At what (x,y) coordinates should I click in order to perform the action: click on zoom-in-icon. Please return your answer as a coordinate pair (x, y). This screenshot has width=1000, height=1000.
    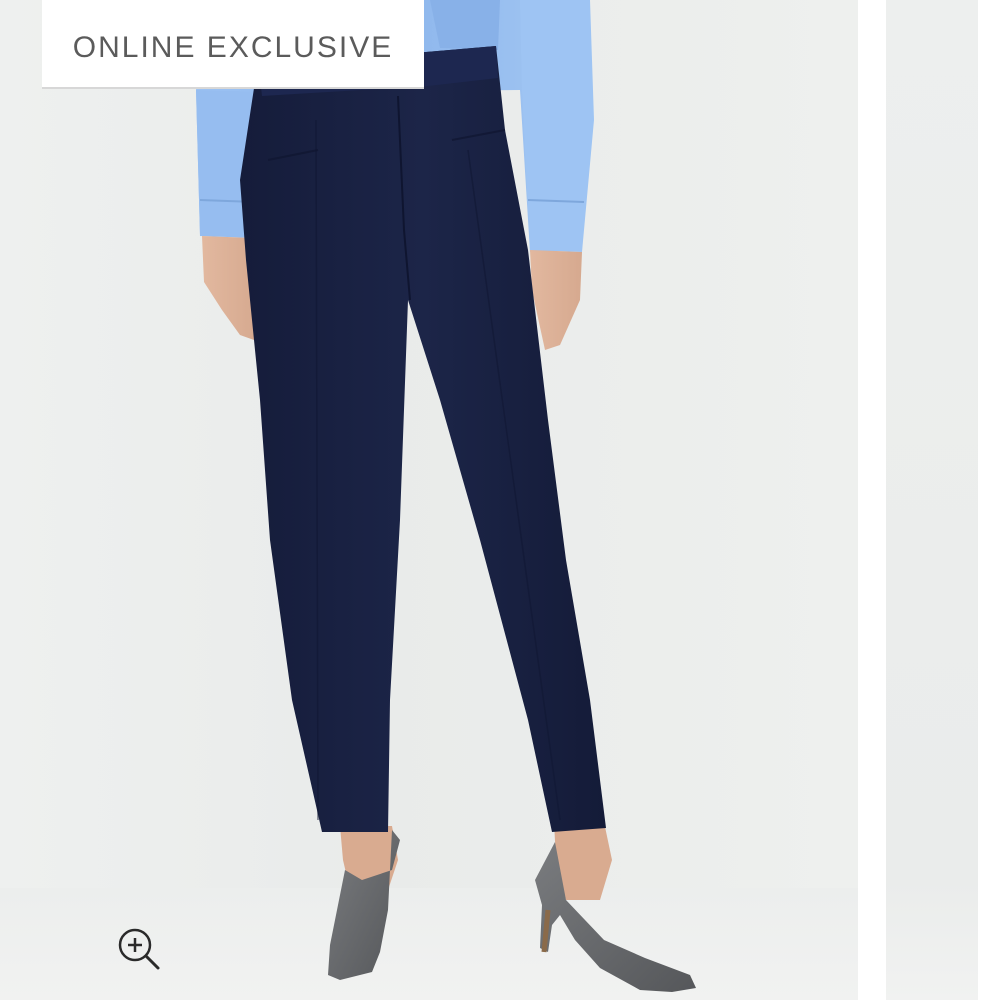
    Looking at the image, I should click on (139, 949).